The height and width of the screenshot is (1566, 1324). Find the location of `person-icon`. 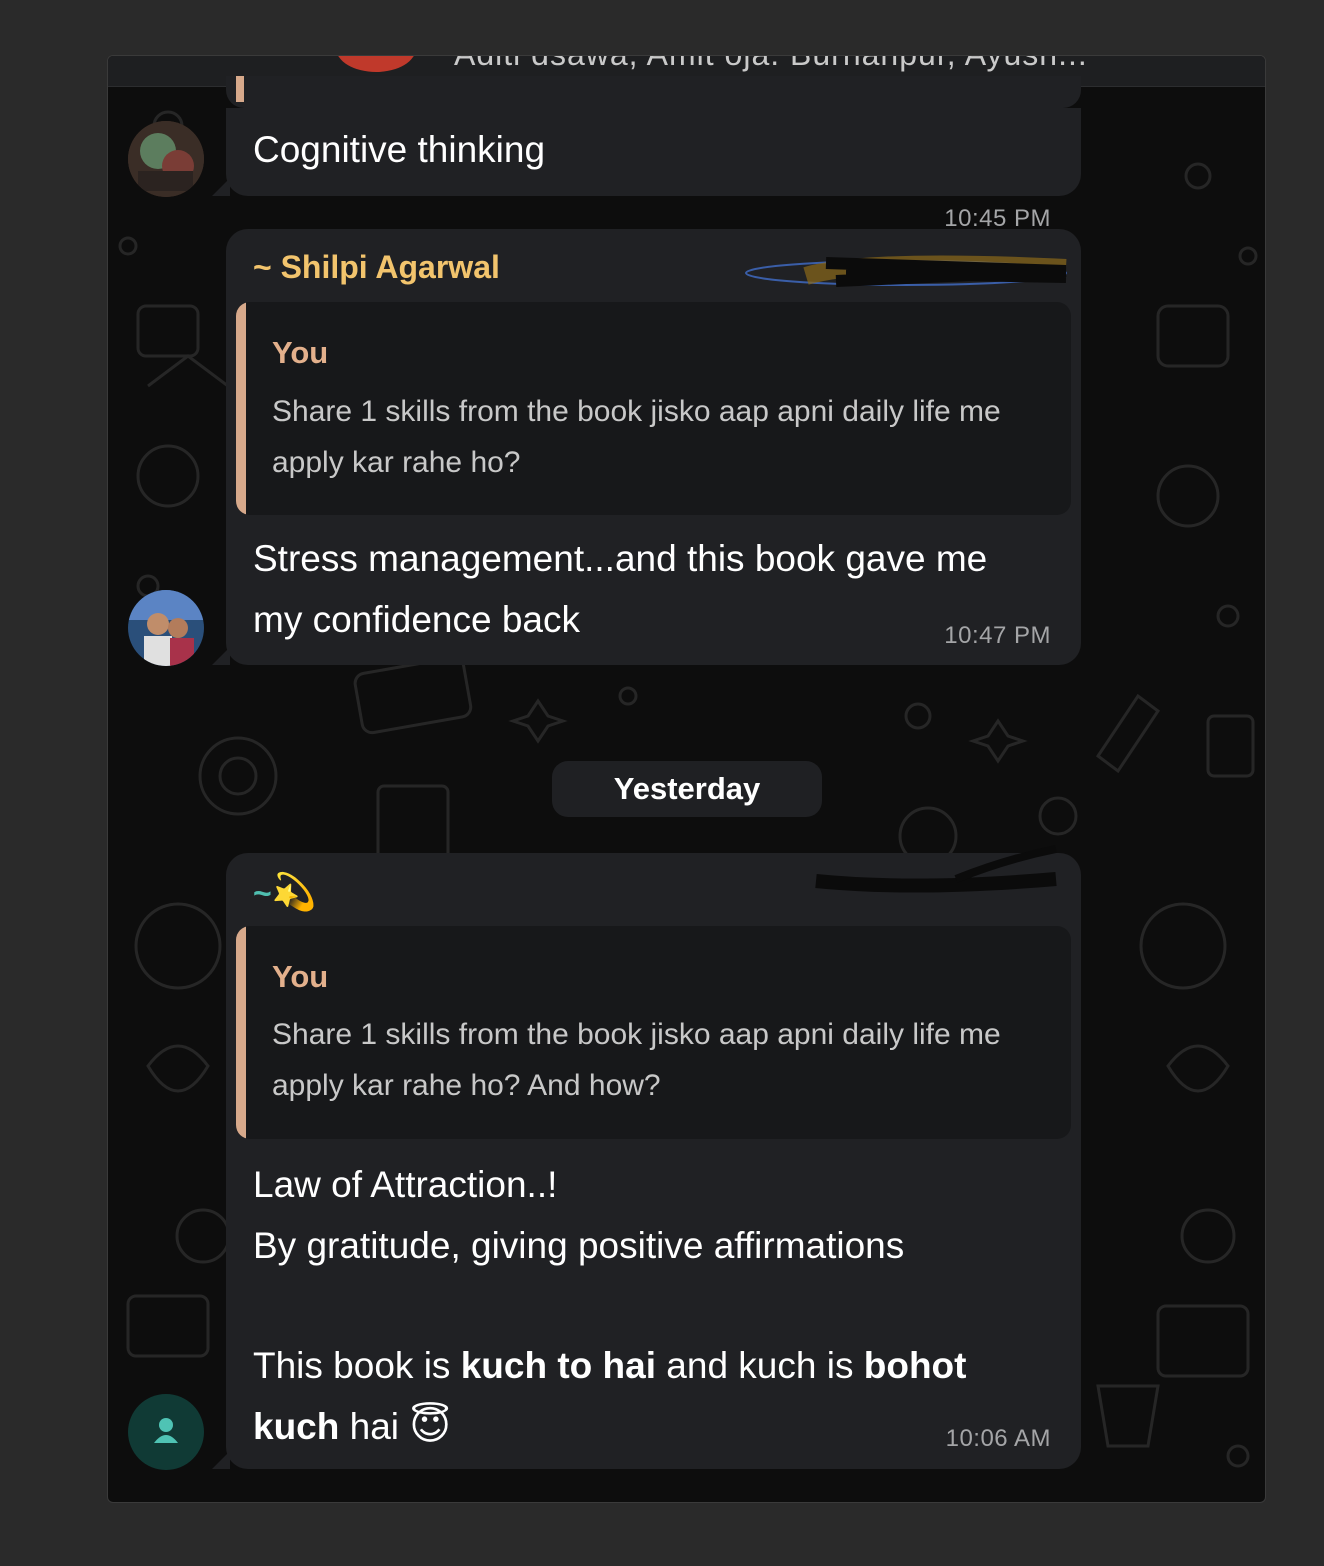

person-icon is located at coordinates (166, 1430).